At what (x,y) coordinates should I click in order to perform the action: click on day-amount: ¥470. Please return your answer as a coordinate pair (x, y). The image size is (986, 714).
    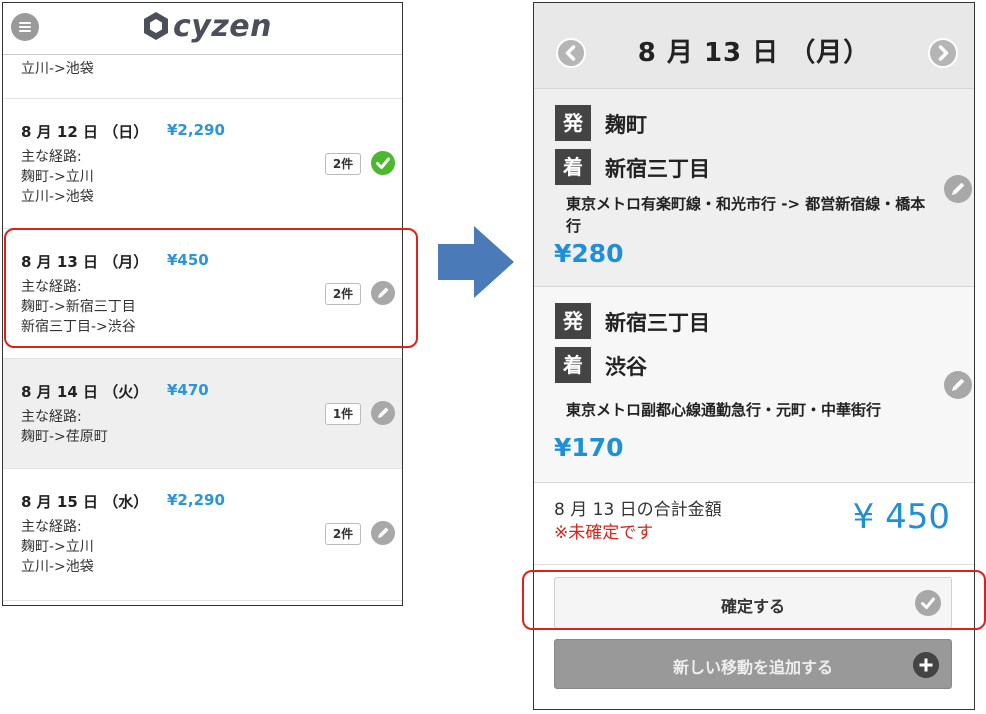
    Looking at the image, I should click on (188, 390).